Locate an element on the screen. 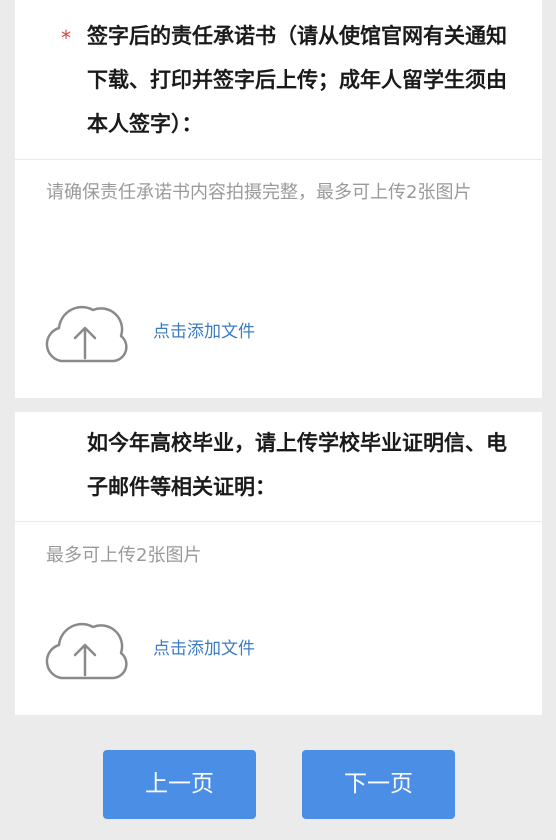  next-page-button: 下一页 is located at coordinates (378, 784).